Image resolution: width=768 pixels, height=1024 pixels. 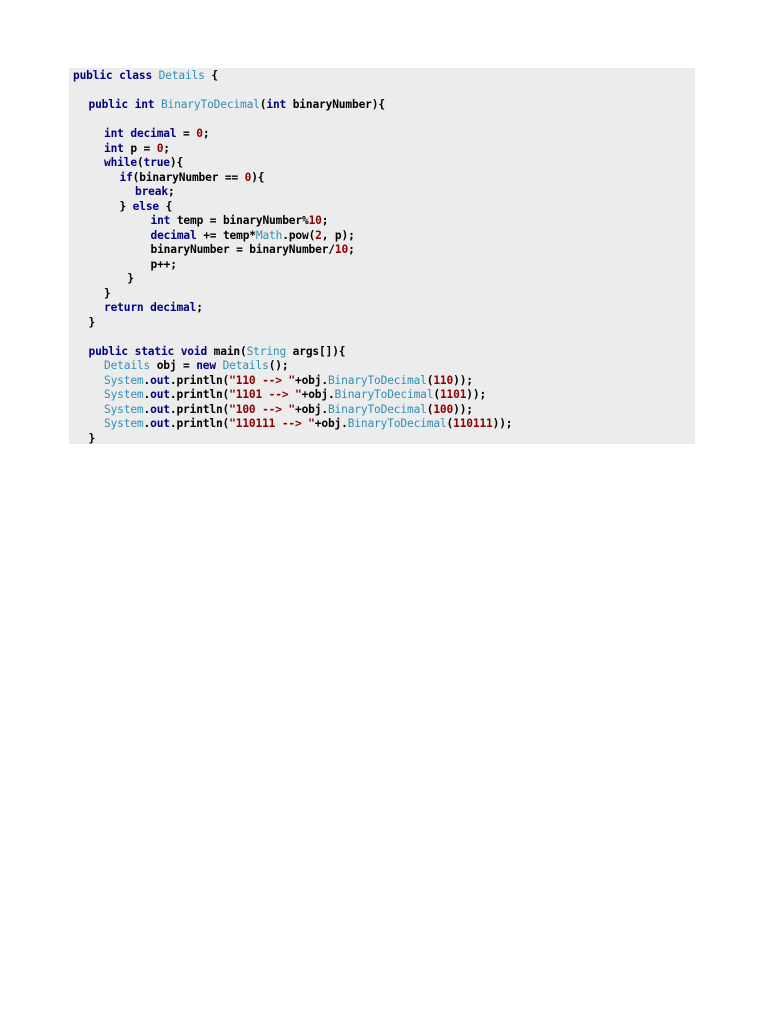 I want to click on code-token: binaryNumber = binaryNumber/, so click(x=243, y=249).